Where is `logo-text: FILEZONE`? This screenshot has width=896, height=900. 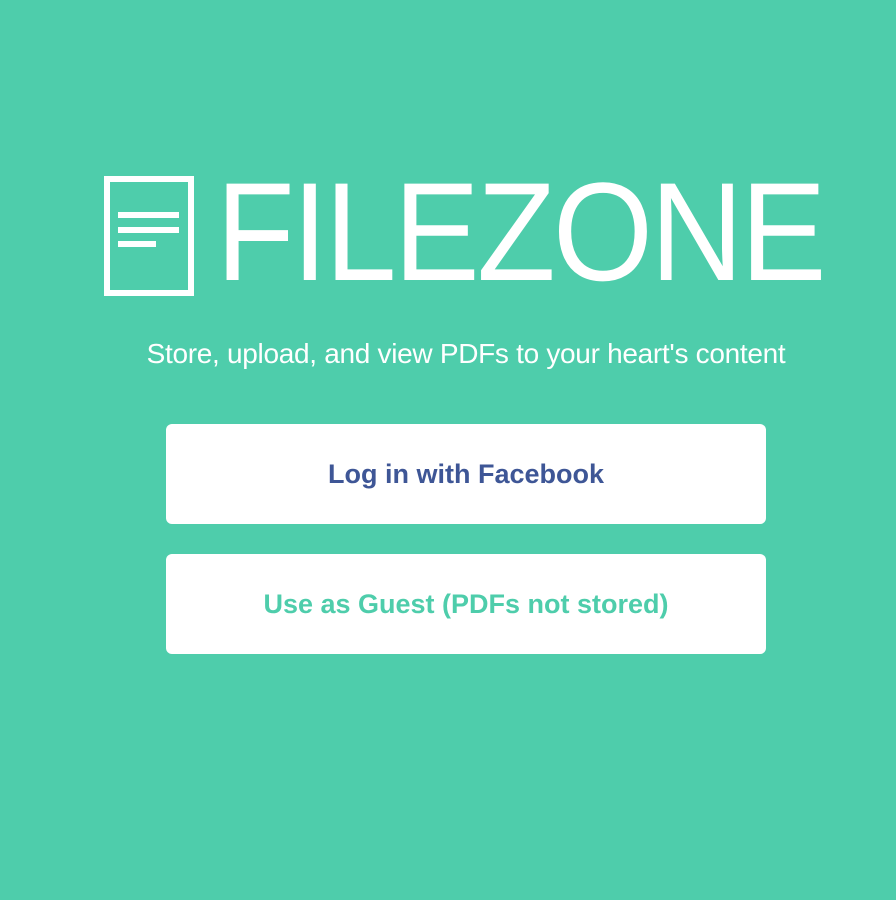
logo-text: FILEZONE is located at coordinates (521, 231).